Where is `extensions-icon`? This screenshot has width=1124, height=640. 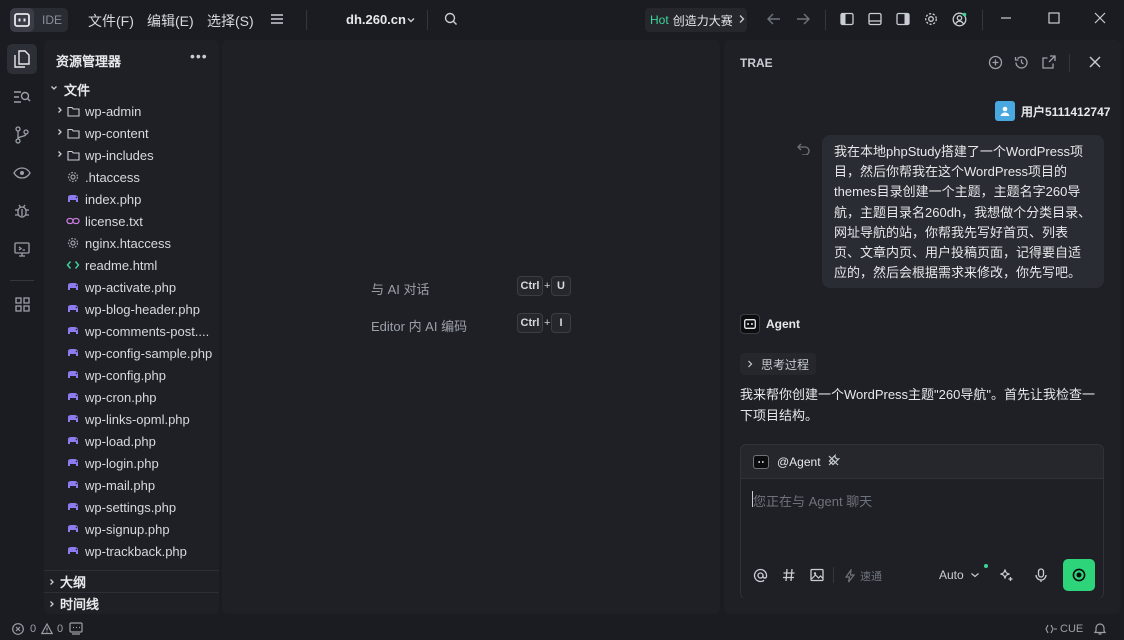 extensions-icon is located at coordinates (22, 304).